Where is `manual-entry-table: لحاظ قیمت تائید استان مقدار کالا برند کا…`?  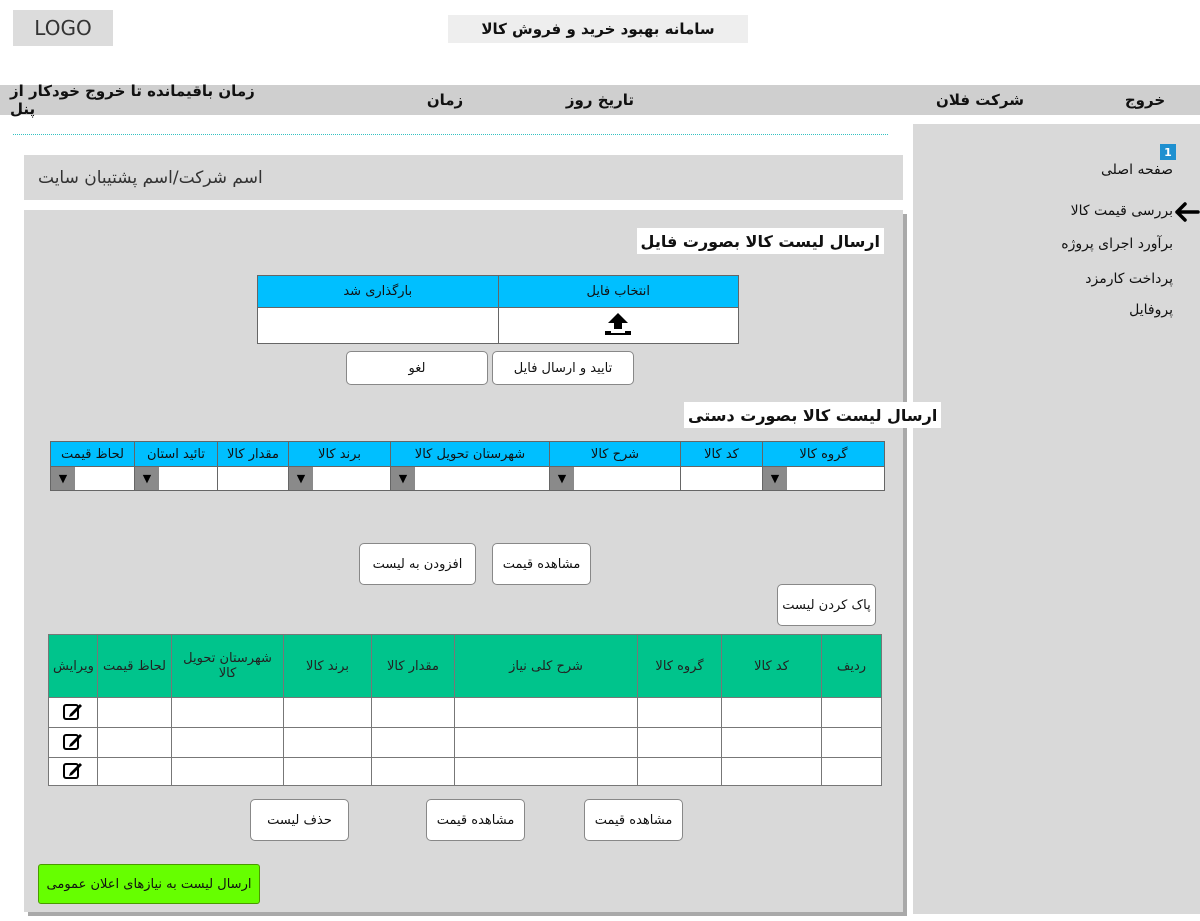 manual-entry-table: لحاظ قیمت تائید استان مقدار کالا برند کا… is located at coordinates (467, 466).